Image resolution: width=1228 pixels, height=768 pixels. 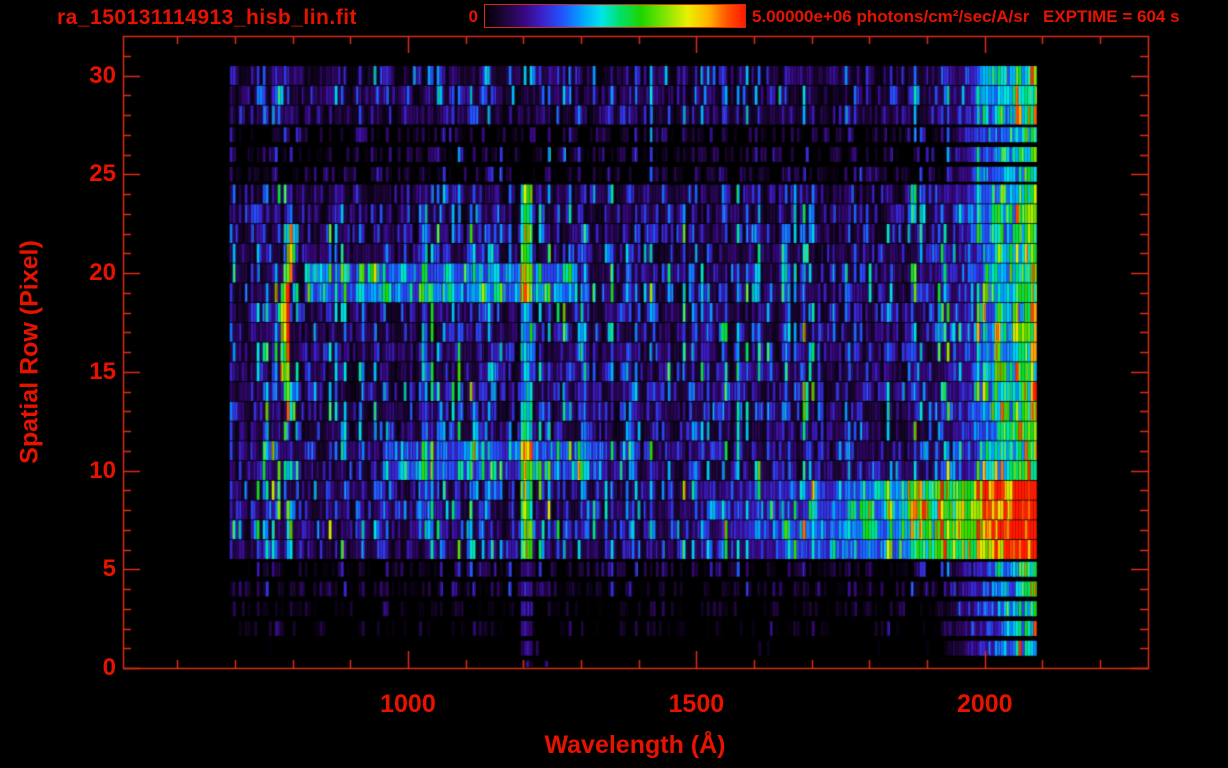 I want to click on y-tick-label: 20, so click(x=102, y=272).